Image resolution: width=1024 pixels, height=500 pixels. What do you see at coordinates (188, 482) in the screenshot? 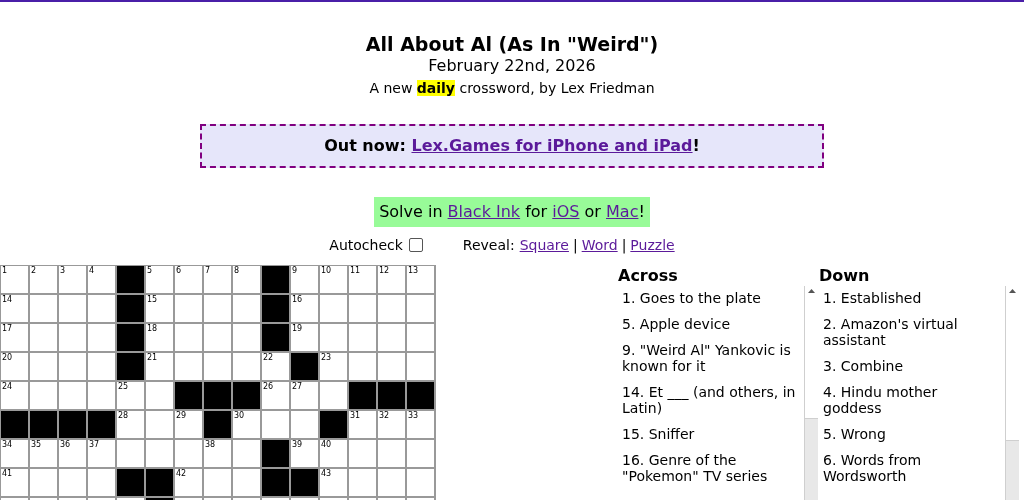
I see `grid-square: 42` at bounding box center [188, 482].